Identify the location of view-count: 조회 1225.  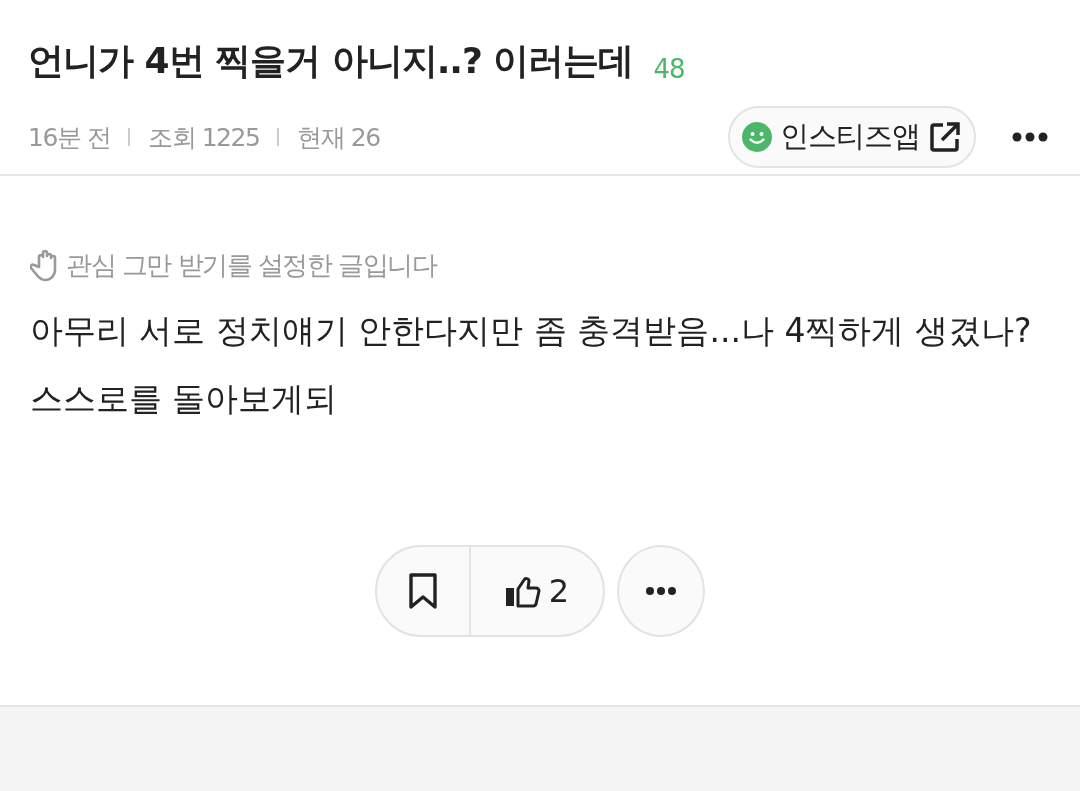
(204, 137).